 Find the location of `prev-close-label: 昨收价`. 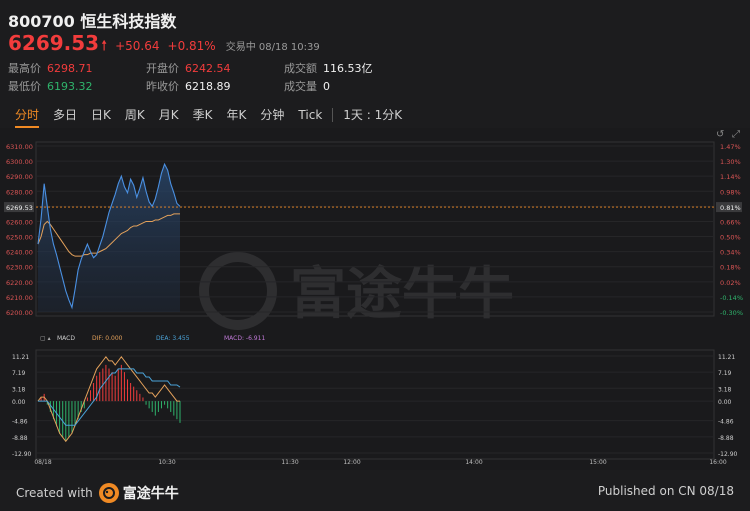

prev-close-label: 昨收价 is located at coordinates (162, 86).